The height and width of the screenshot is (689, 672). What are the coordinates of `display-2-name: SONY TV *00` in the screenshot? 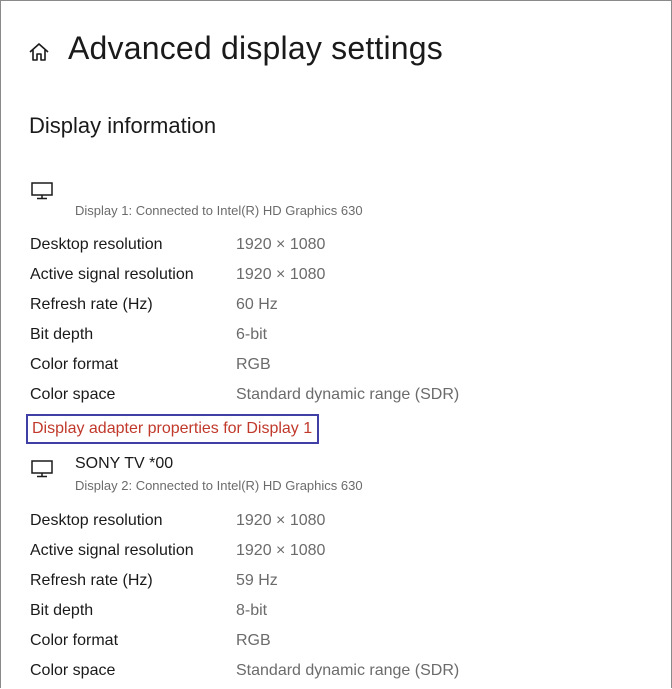 It's located at (124, 463).